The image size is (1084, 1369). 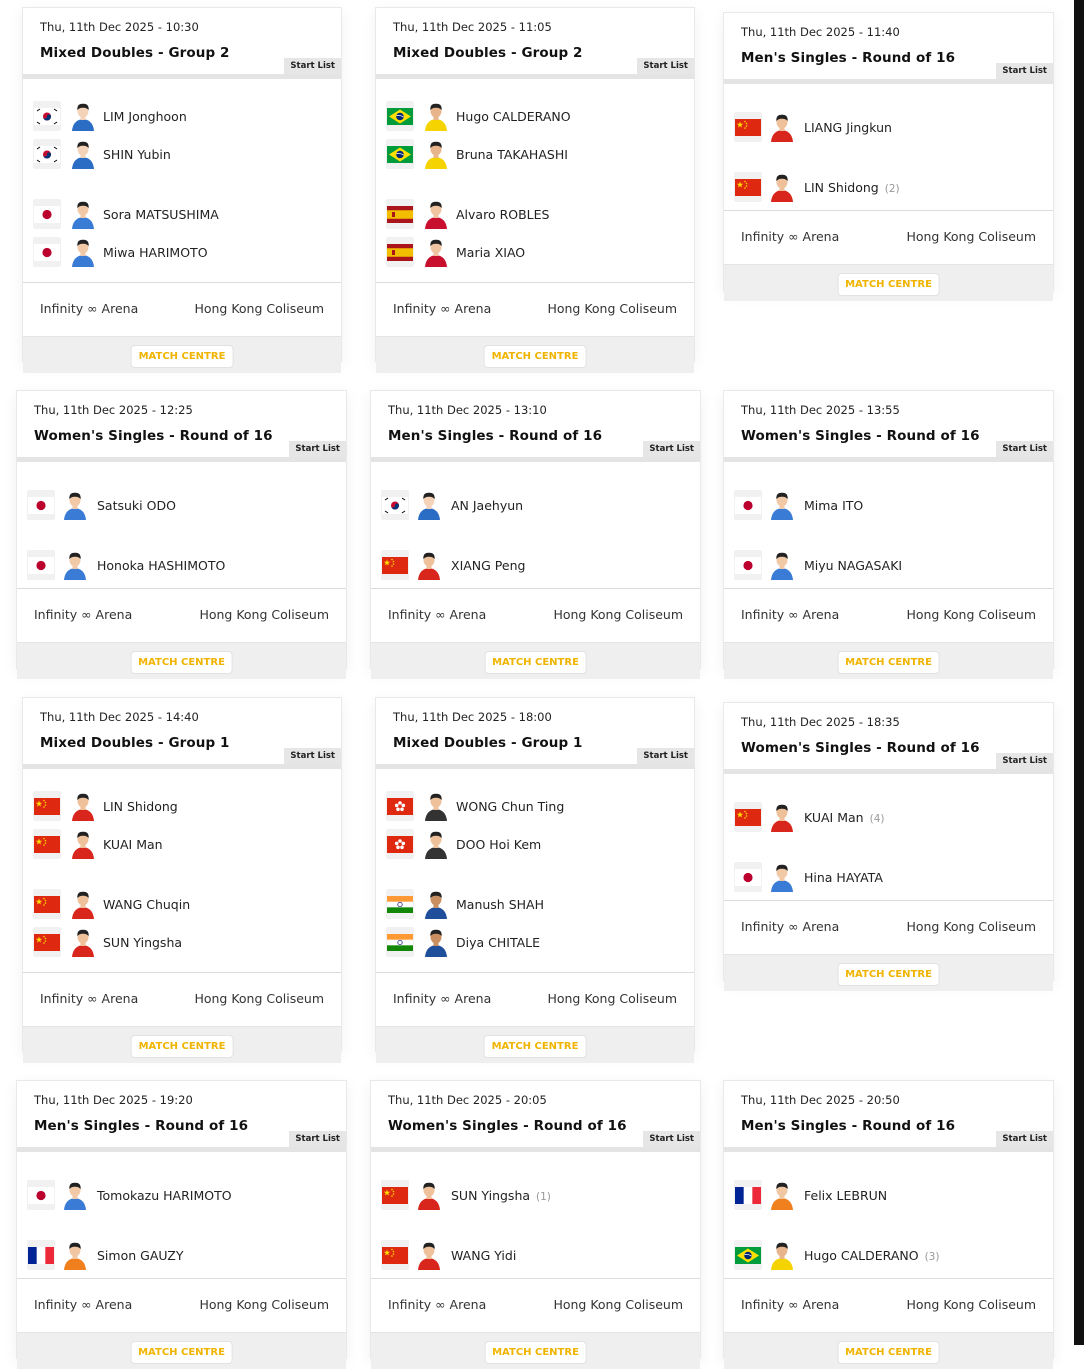 What do you see at coordinates (136, 505) in the screenshot?
I see `player-name: Satsuki ODO` at bounding box center [136, 505].